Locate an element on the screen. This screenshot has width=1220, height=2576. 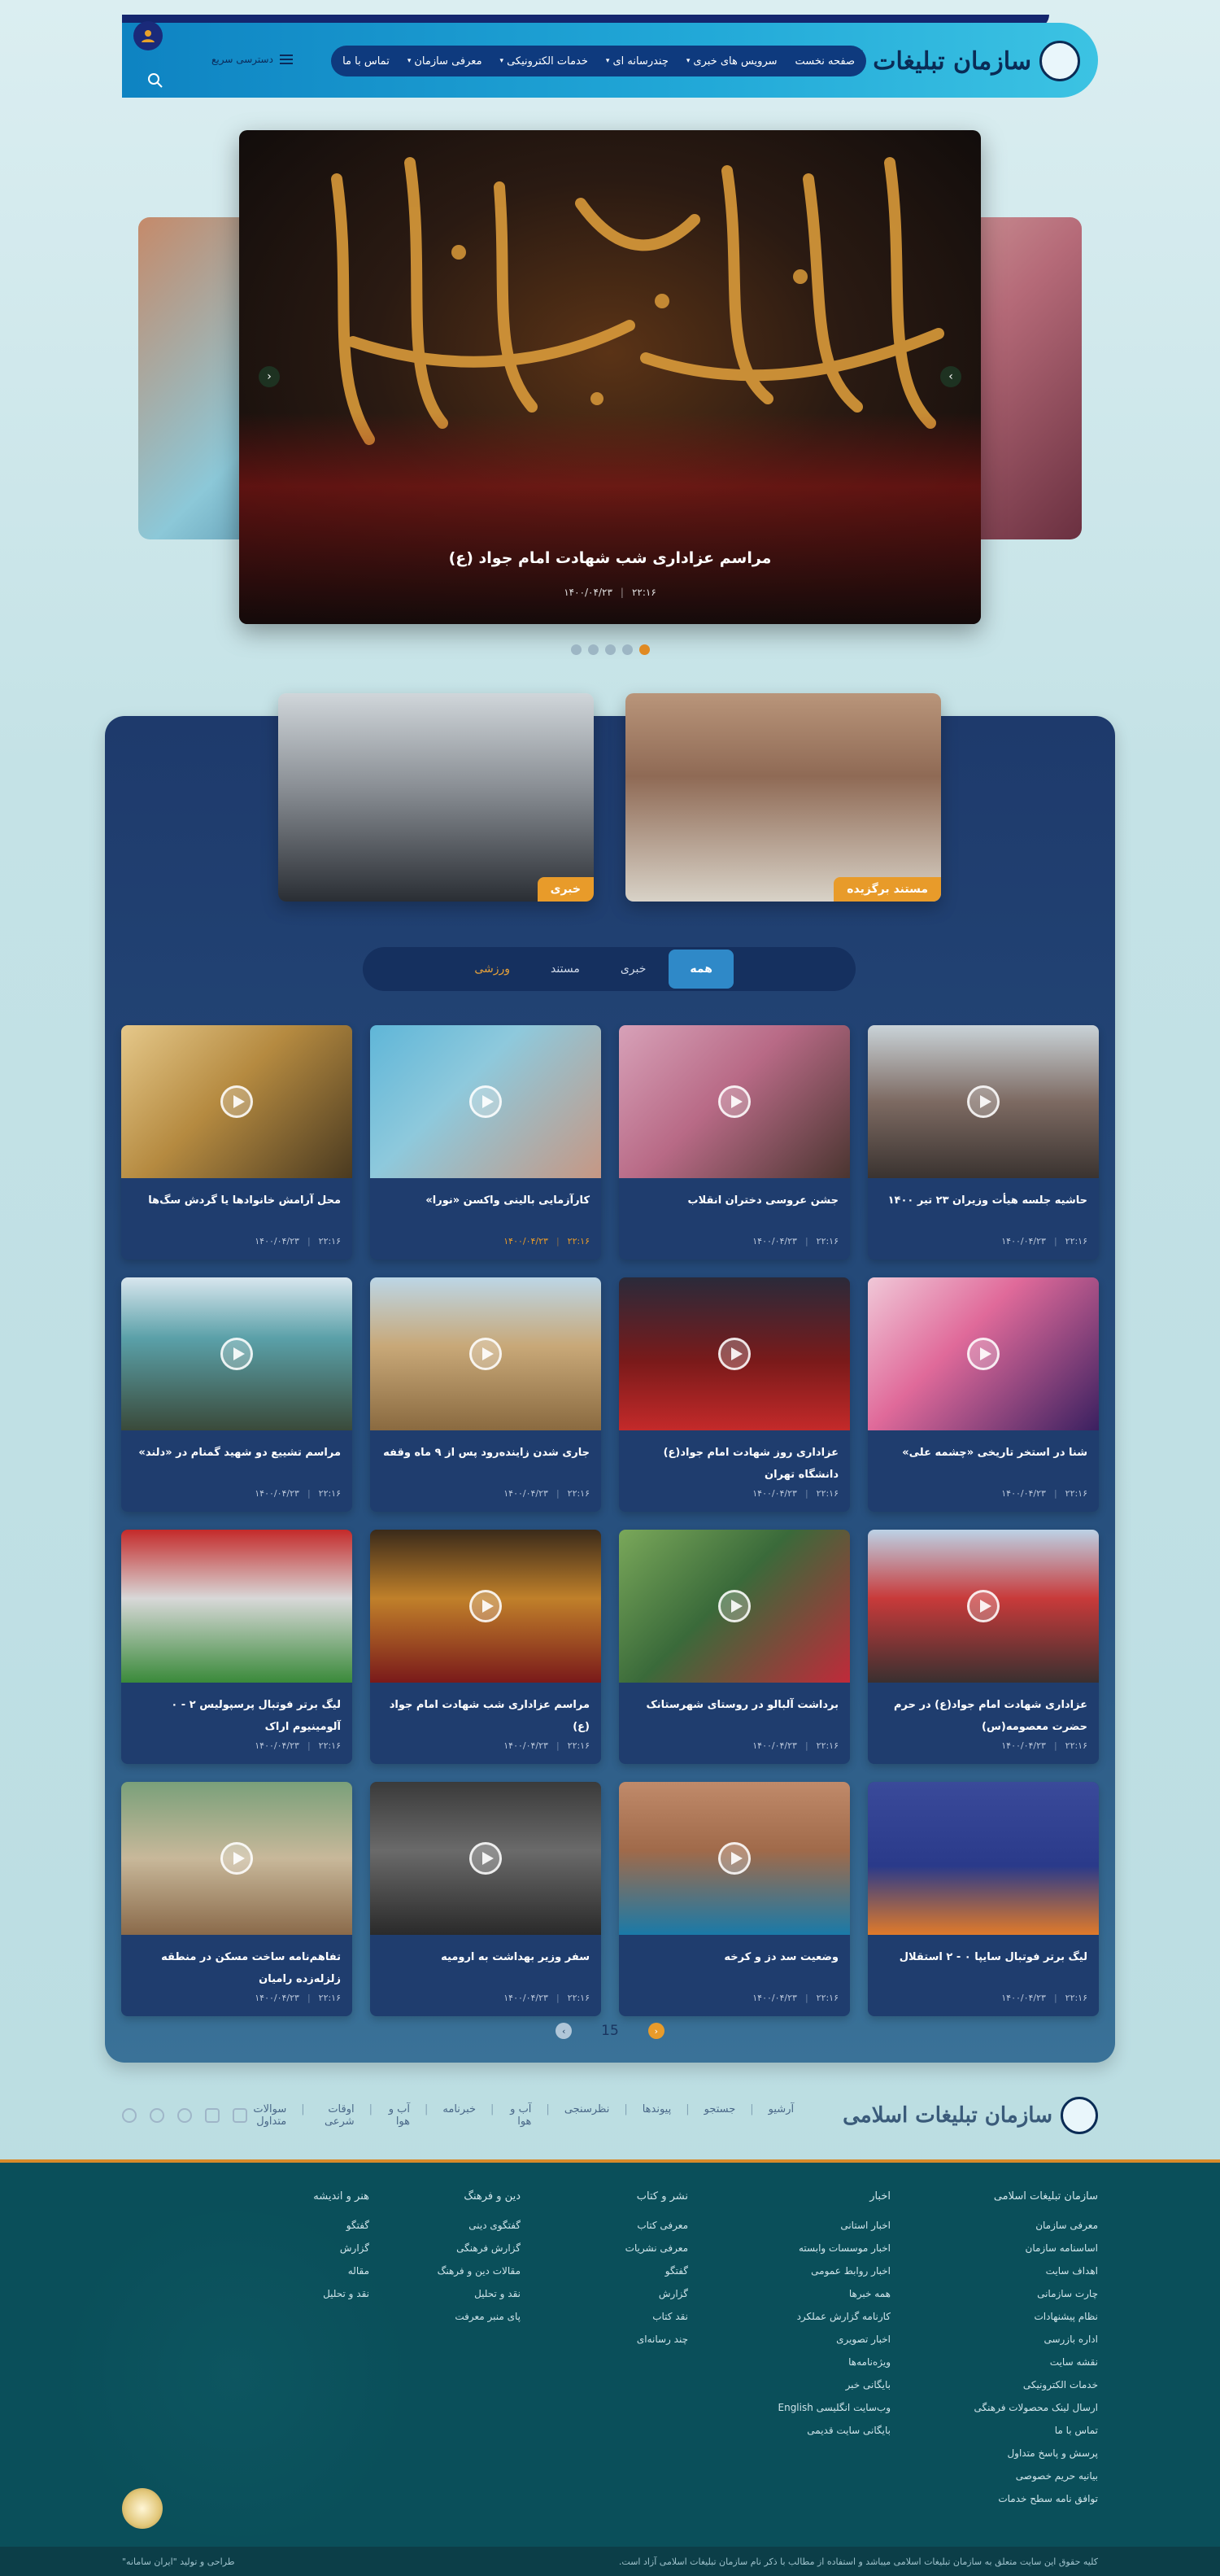
footer-col-link: معرفی کتاب is located at coordinates (607, 2225).